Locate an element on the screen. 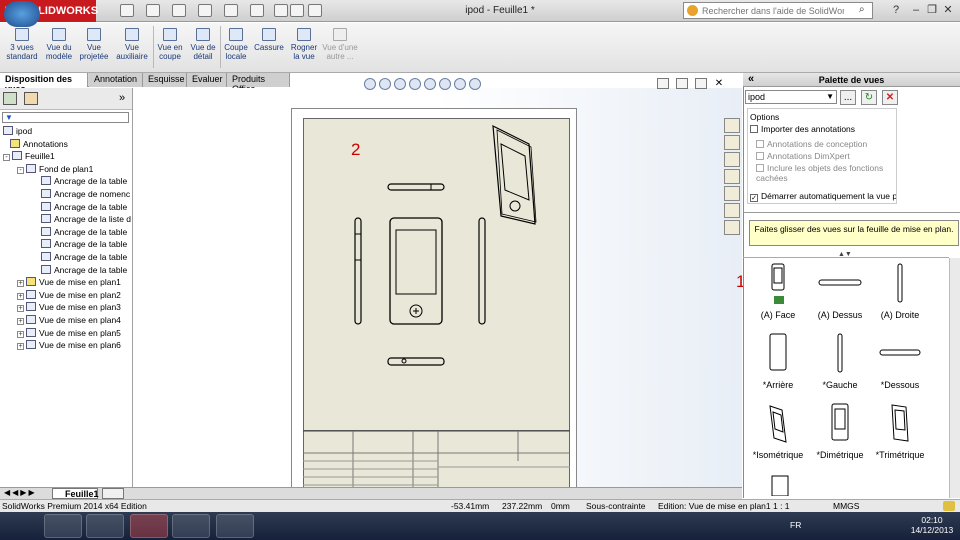 Image resolution: width=960 pixels, height=540 pixels. hide-show-icon is located at coordinates (445, 84).